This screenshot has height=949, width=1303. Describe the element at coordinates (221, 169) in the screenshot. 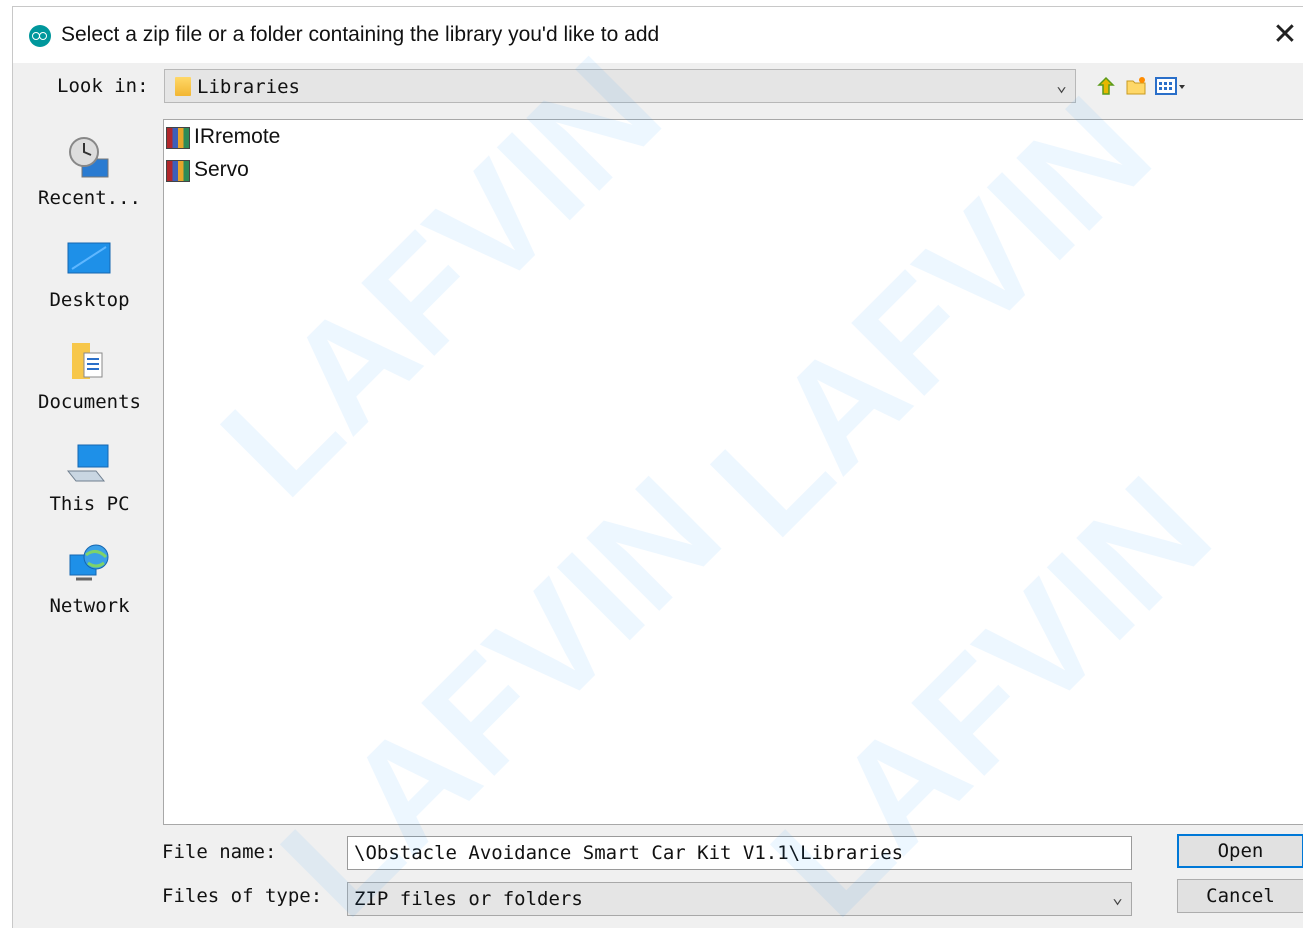

I see `file-name: Servo` at that location.